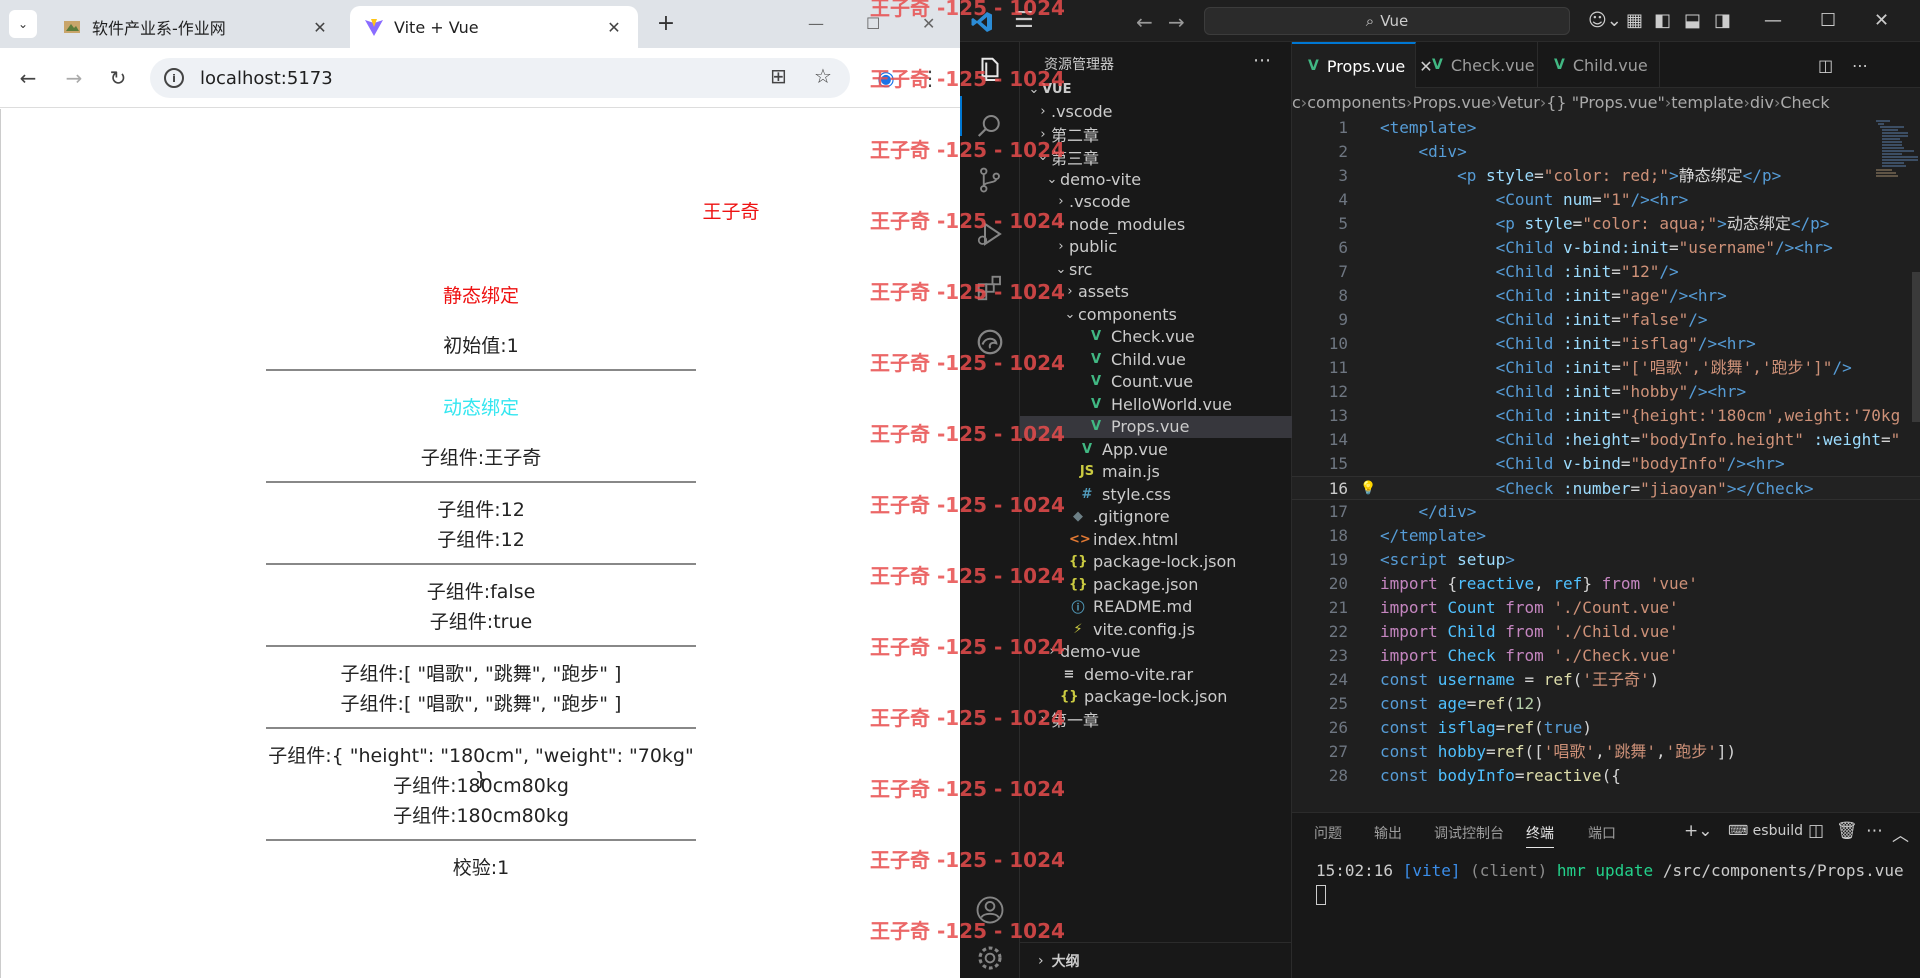 This screenshot has height=978, width=1920. What do you see at coordinates (1156, 247) in the screenshot?
I see `tree-item: › public` at bounding box center [1156, 247].